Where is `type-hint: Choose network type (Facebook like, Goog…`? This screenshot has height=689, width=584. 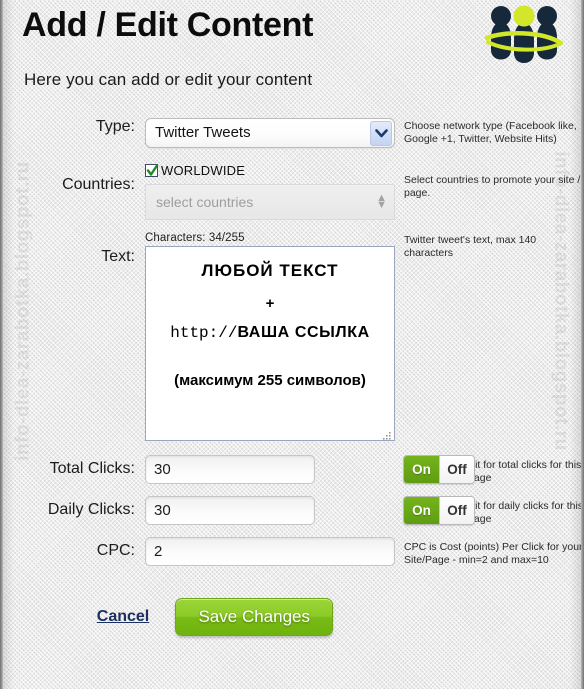
type-hint: Choose network type (Facebook like, Goog… is located at coordinates (490, 132).